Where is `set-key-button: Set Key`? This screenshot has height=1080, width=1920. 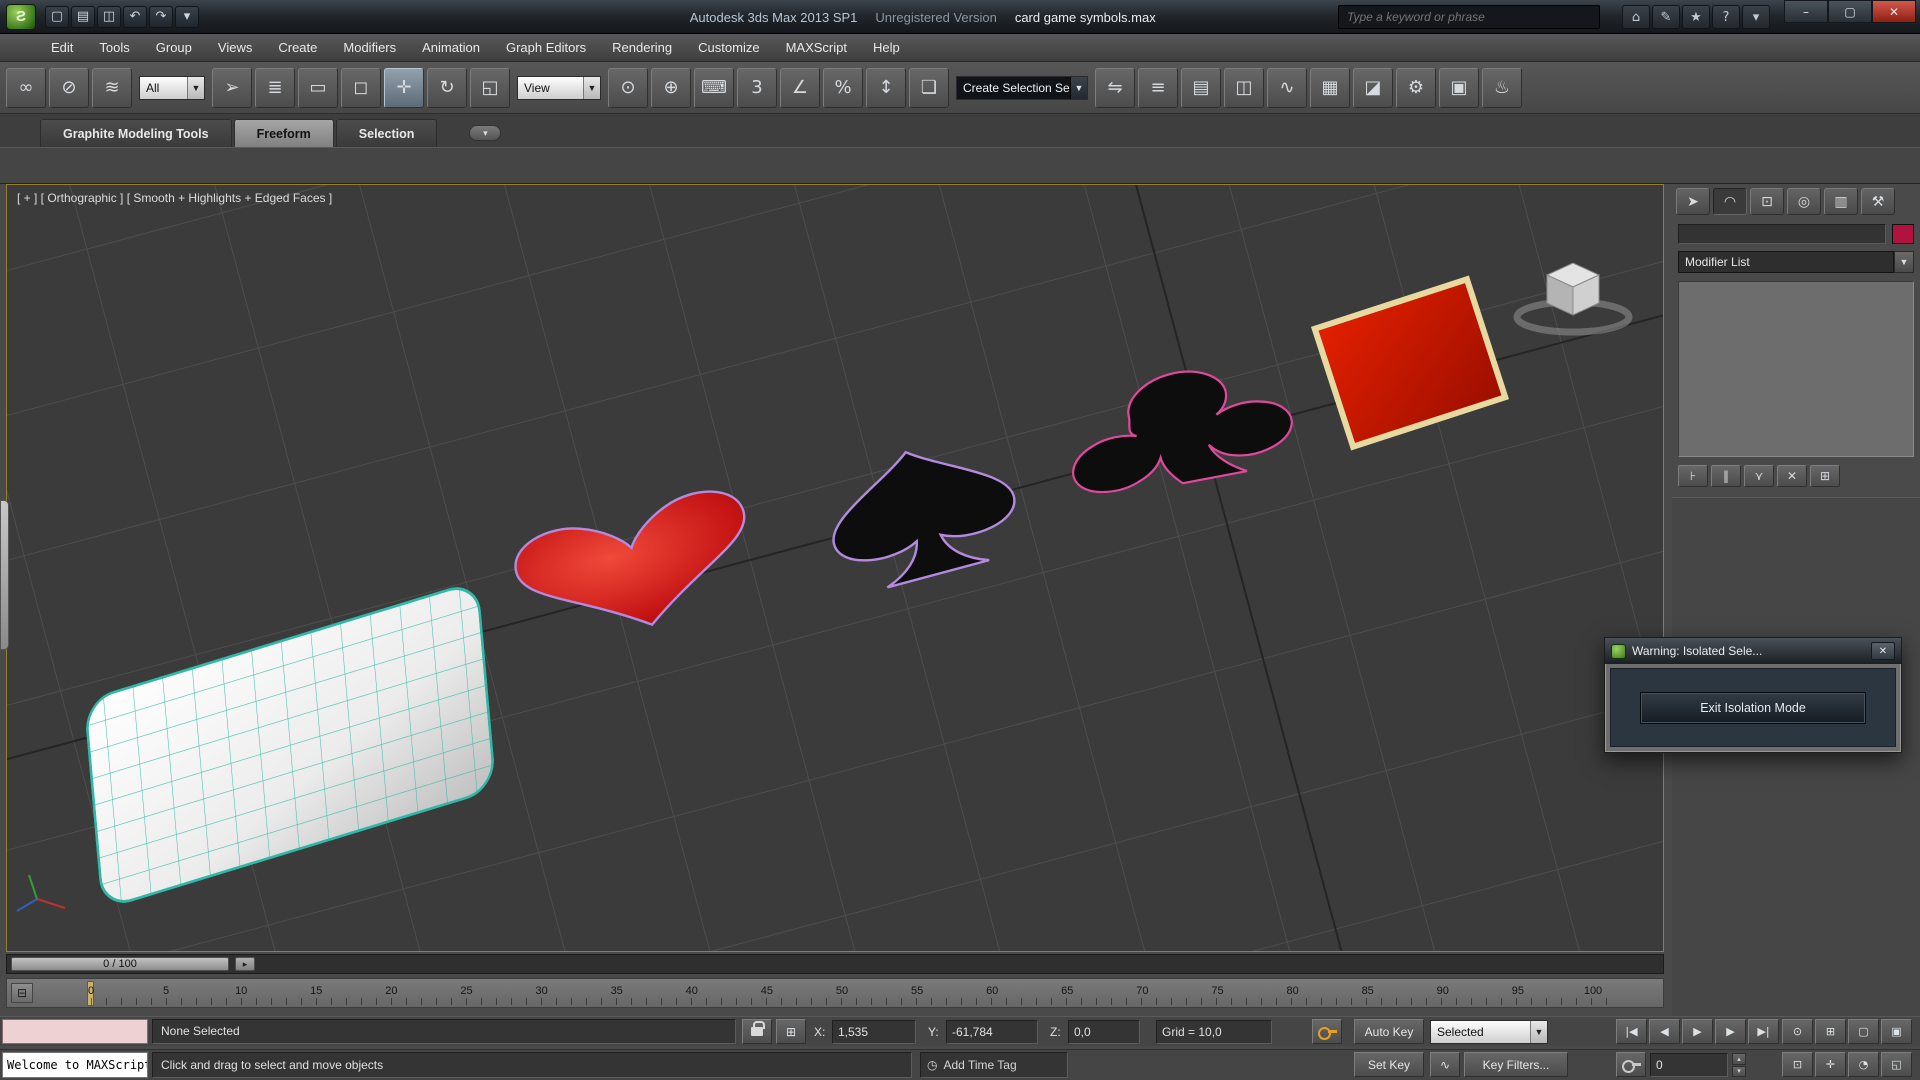
set-key-button: Set Key is located at coordinates (1389, 1064).